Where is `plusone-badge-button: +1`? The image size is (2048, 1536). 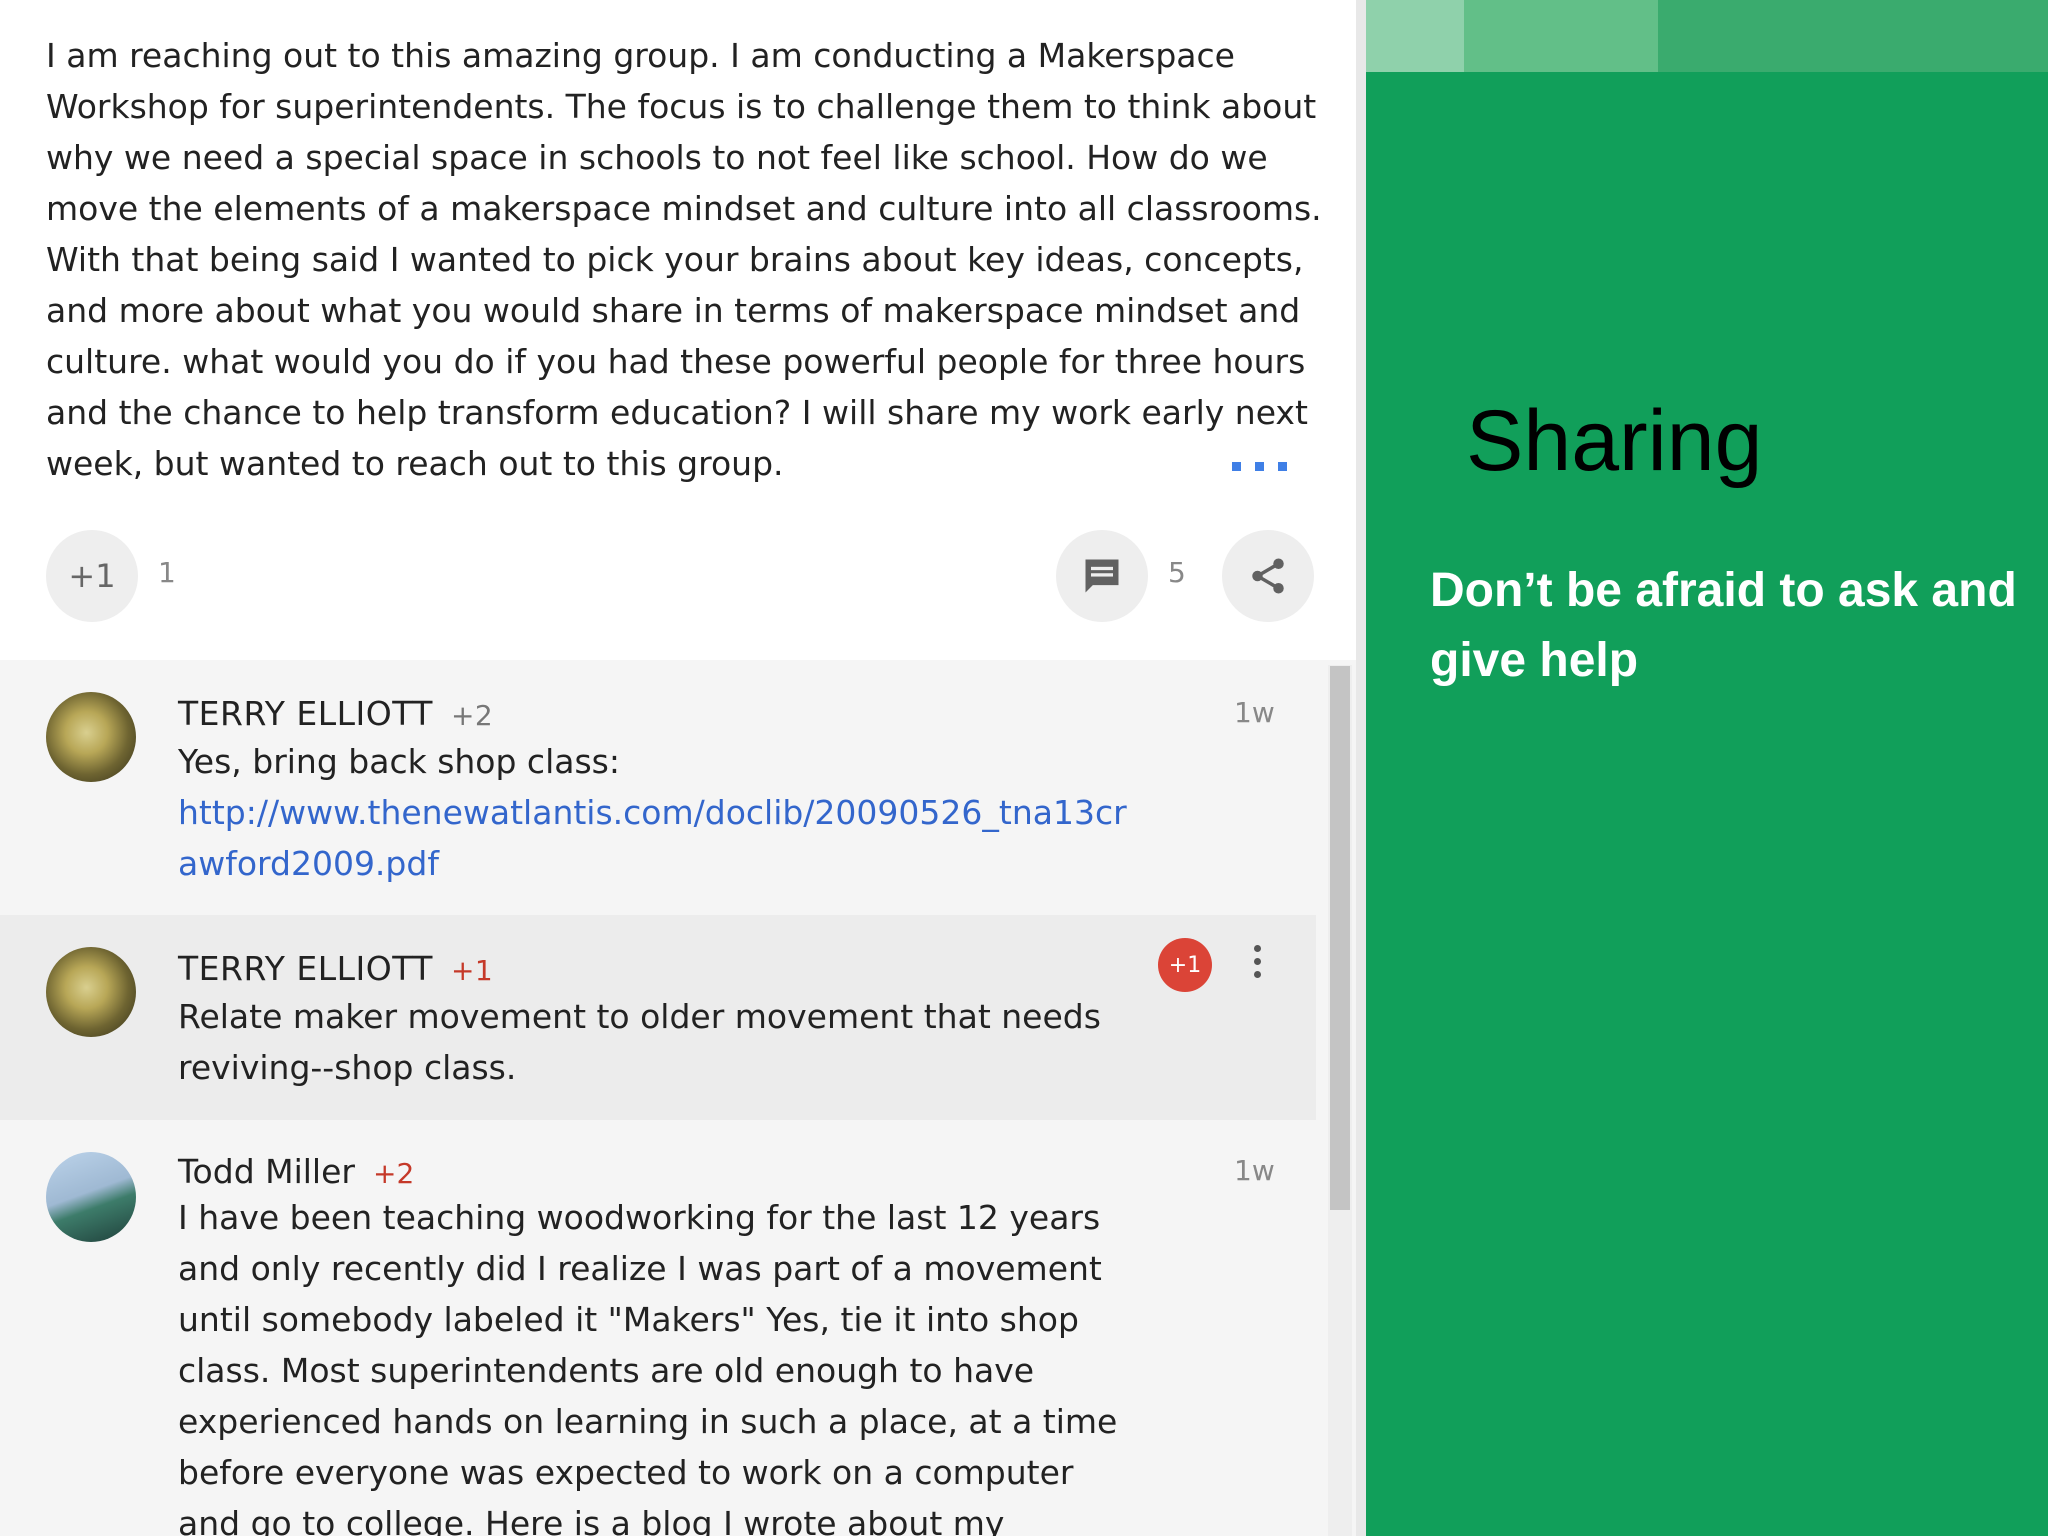
plusone-badge-button: +1 is located at coordinates (1185, 965).